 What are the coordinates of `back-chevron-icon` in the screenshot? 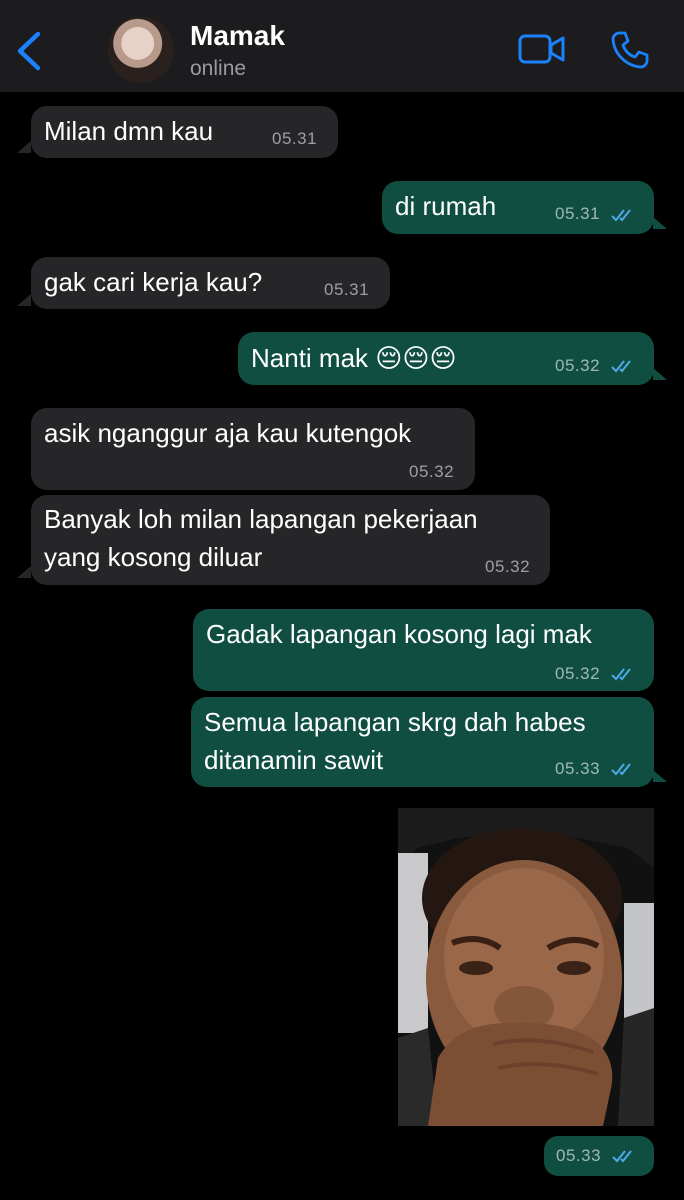 It's located at (29, 51).